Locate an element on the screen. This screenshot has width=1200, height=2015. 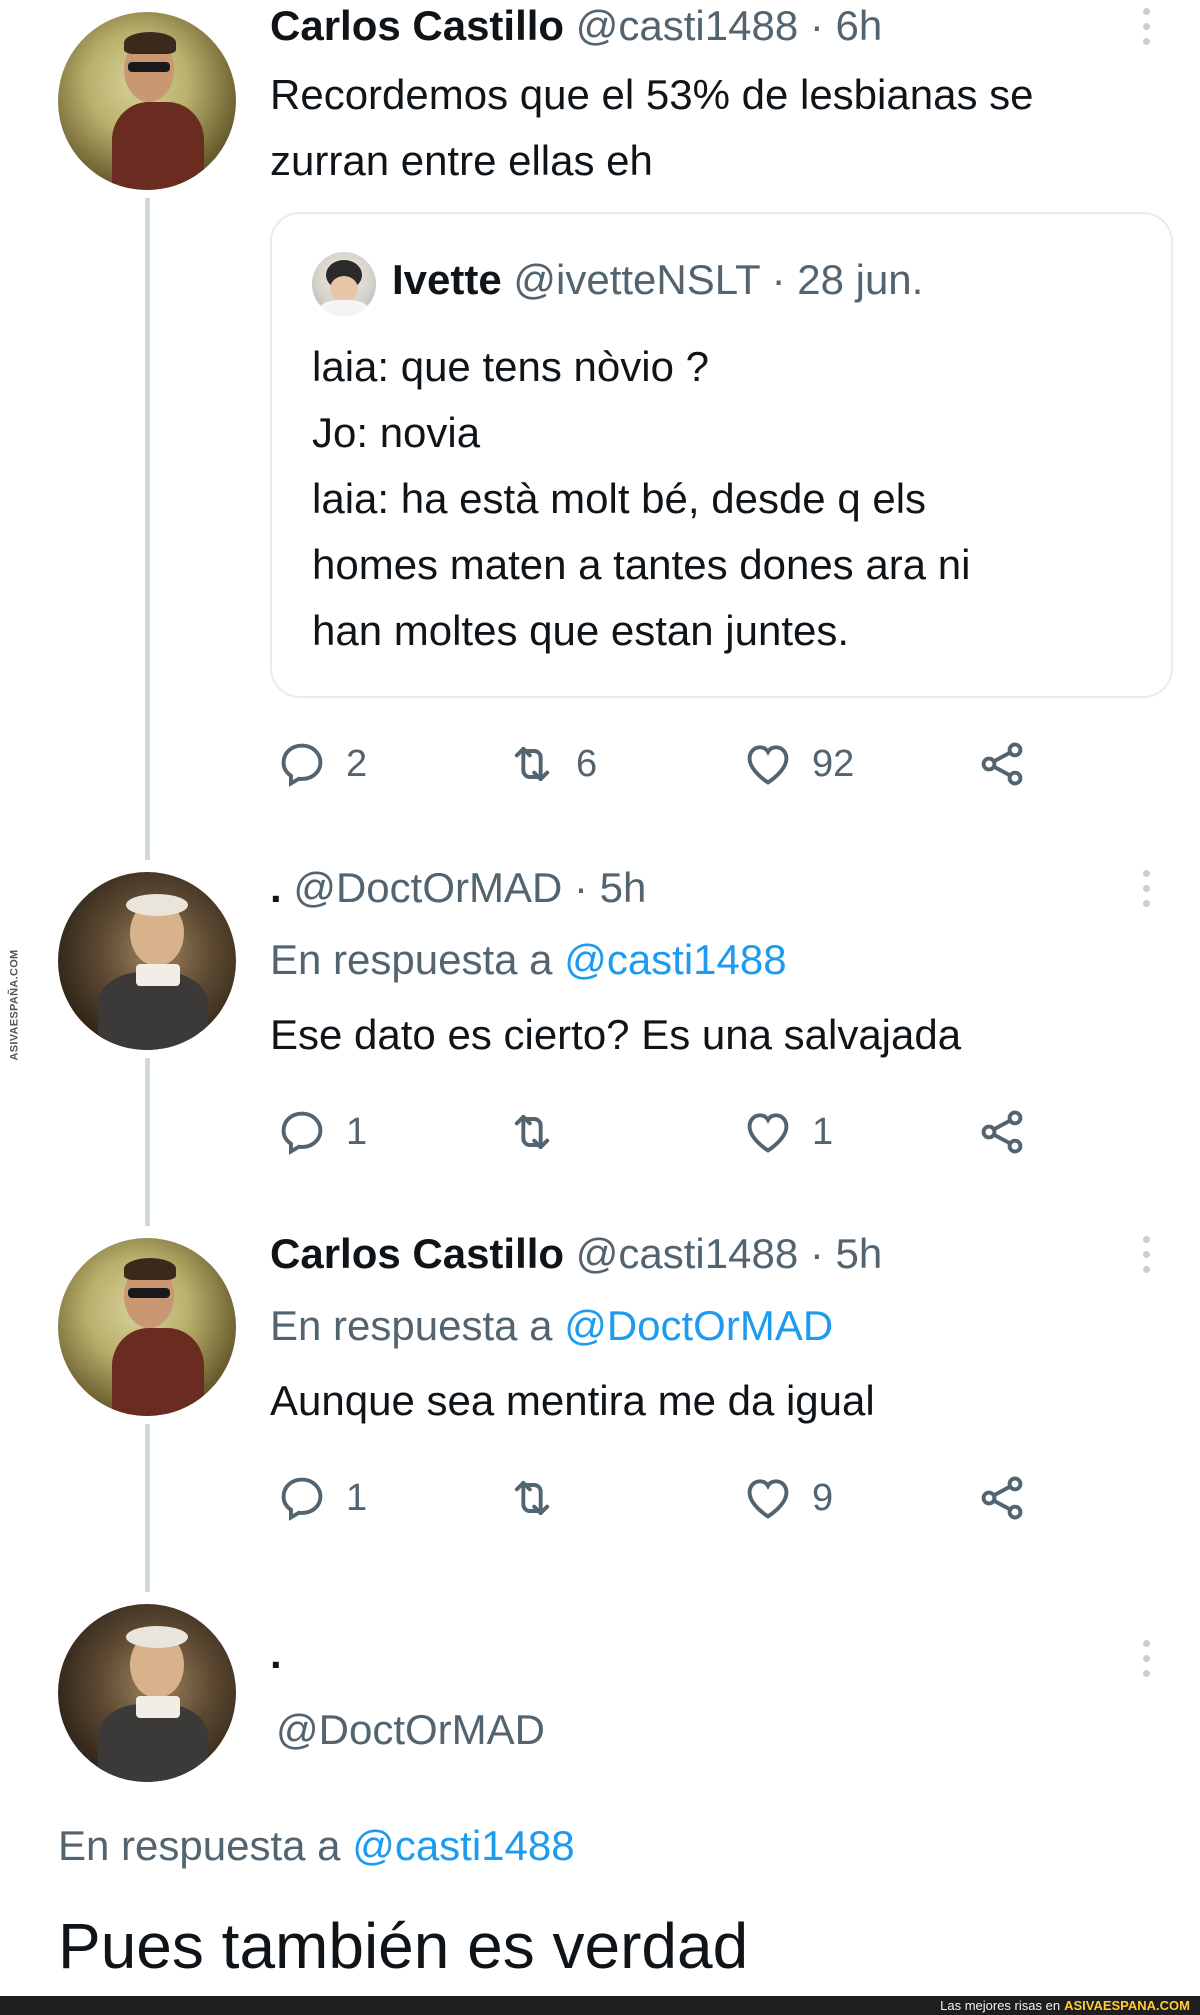
tweet-handle-row: @DoctOrMAD is located at coordinates (410, 1730).